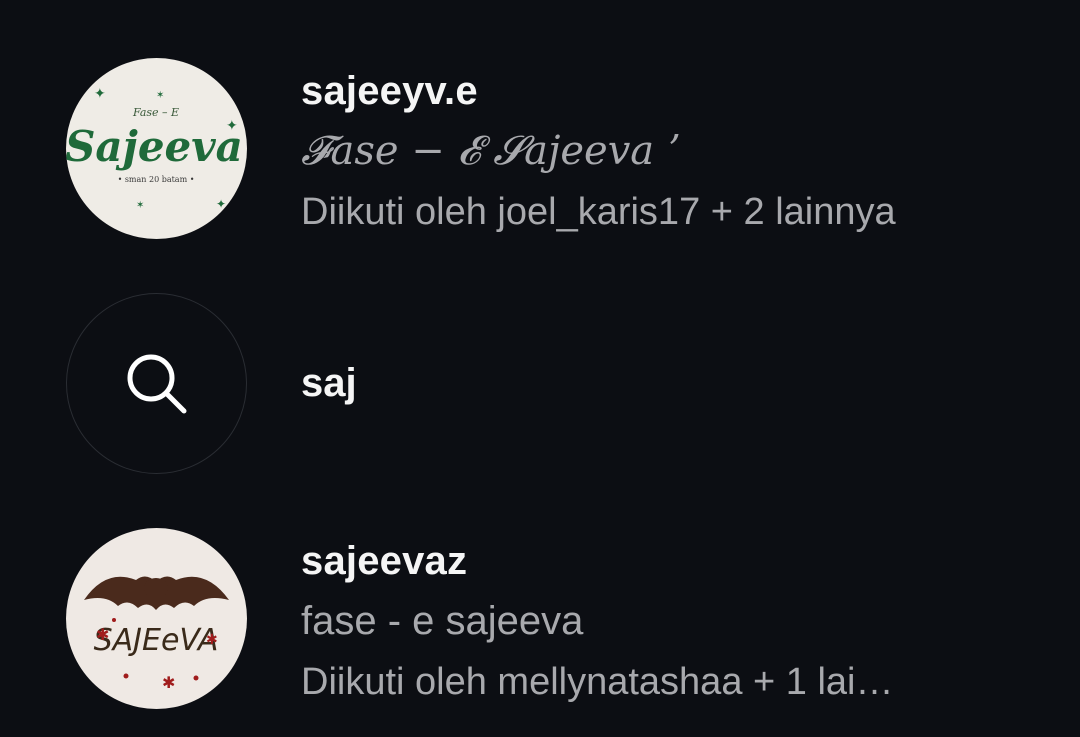 The height and width of the screenshot is (737, 1080). What do you see at coordinates (156, 179) in the screenshot?
I see `avatar-logo-subtext: • sman 20 batam •` at bounding box center [156, 179].